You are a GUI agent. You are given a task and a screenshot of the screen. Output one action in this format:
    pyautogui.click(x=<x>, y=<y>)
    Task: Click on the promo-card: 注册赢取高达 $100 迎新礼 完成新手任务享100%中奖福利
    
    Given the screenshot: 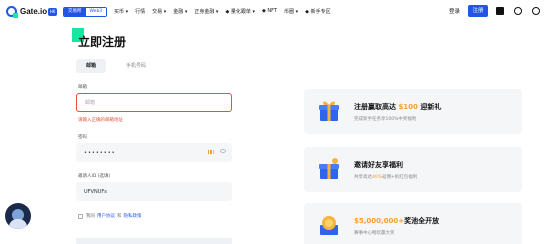 What is the action you would take?
    pyautogui.click(x=413, y=111)
    